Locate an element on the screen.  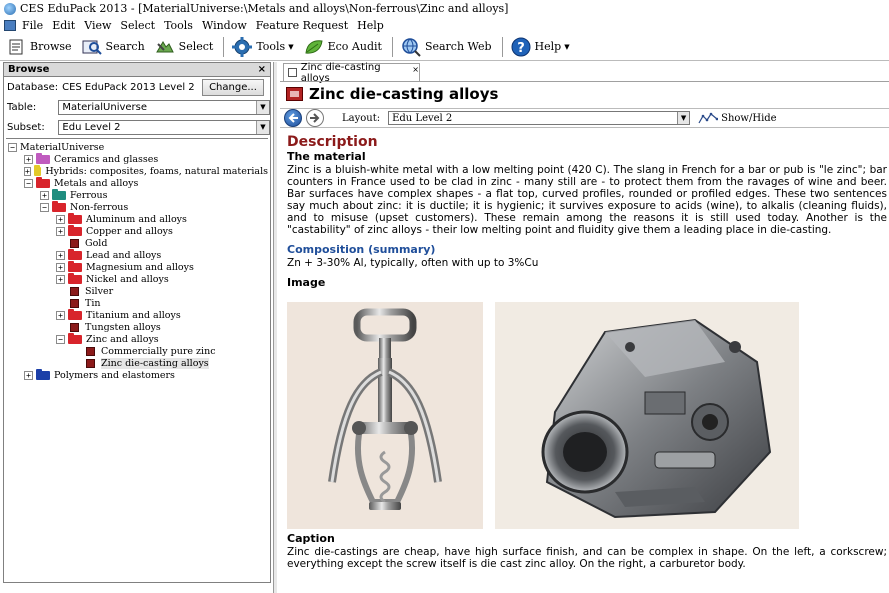
tab-close-icon: × is located at coordinates (415, 69).